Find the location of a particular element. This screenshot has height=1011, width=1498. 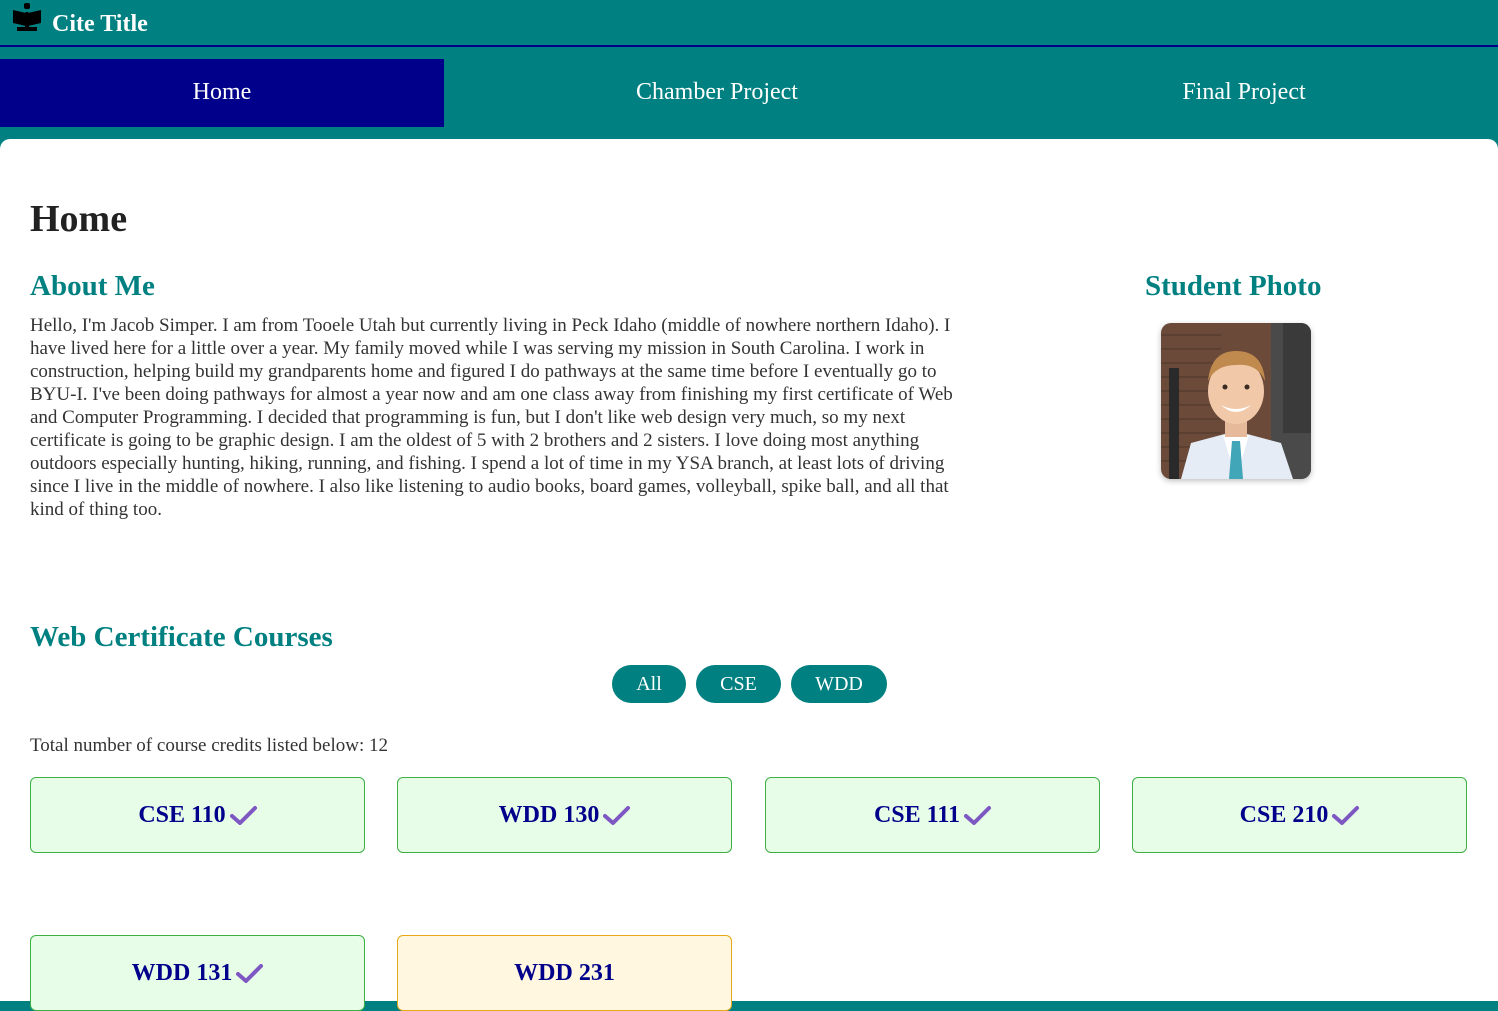

course-name: CSE 111 is located at coordinates (917, 815).